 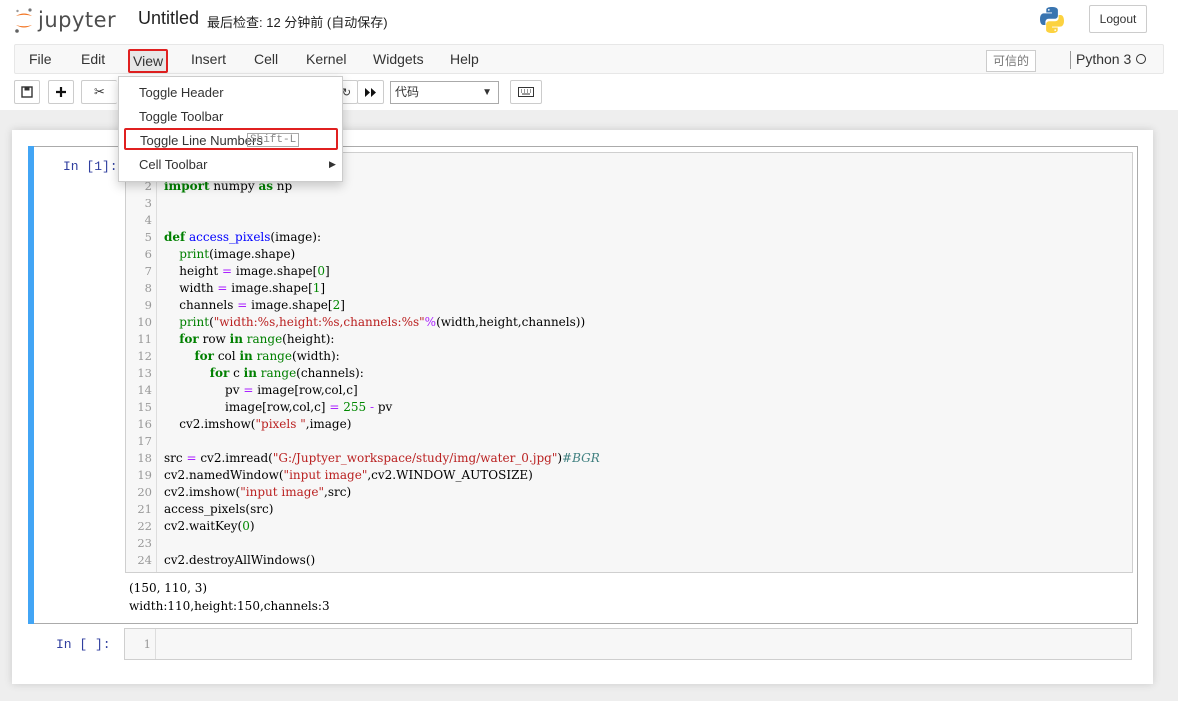 I want to click on python-logo-icon, so click(x=1052, y=20).